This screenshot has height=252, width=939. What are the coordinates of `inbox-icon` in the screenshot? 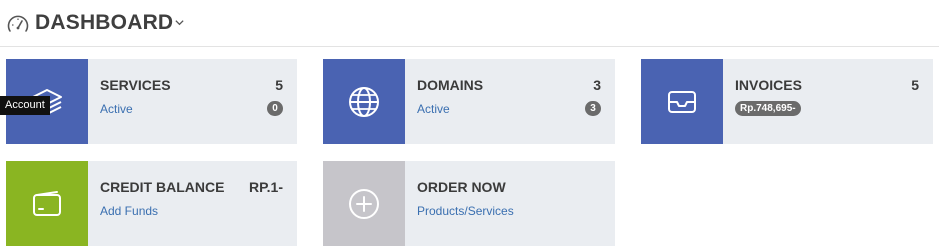 It's located at (682, 101).